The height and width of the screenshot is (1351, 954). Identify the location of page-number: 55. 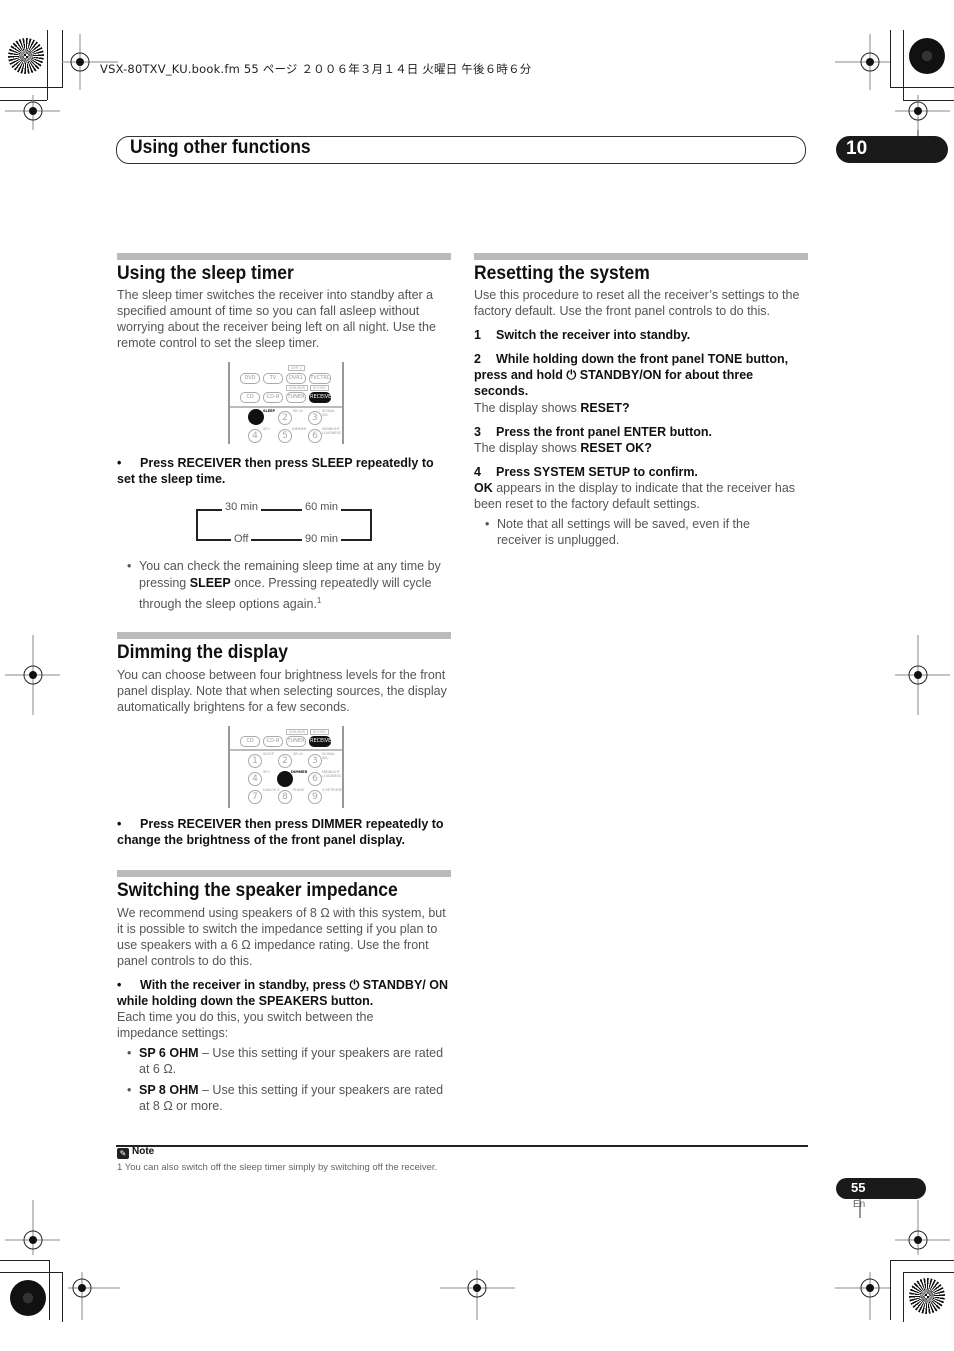
(858, 1187).